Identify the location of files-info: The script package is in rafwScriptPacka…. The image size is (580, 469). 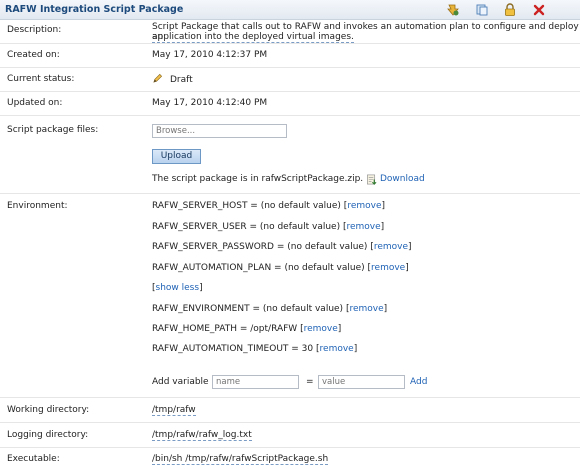
(258, 179).